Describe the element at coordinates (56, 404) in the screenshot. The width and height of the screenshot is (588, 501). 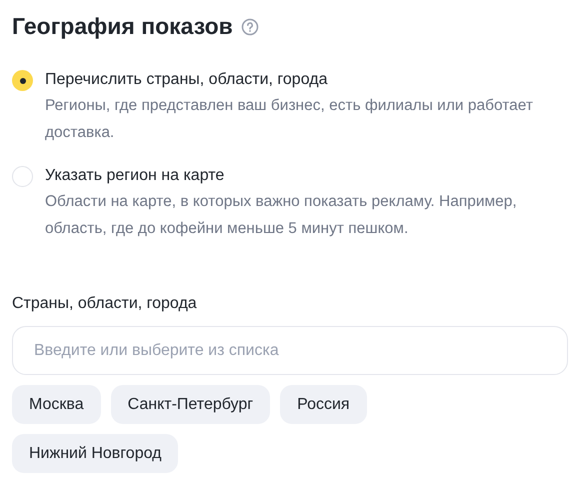
I see `region-chip: Москва` at that location.